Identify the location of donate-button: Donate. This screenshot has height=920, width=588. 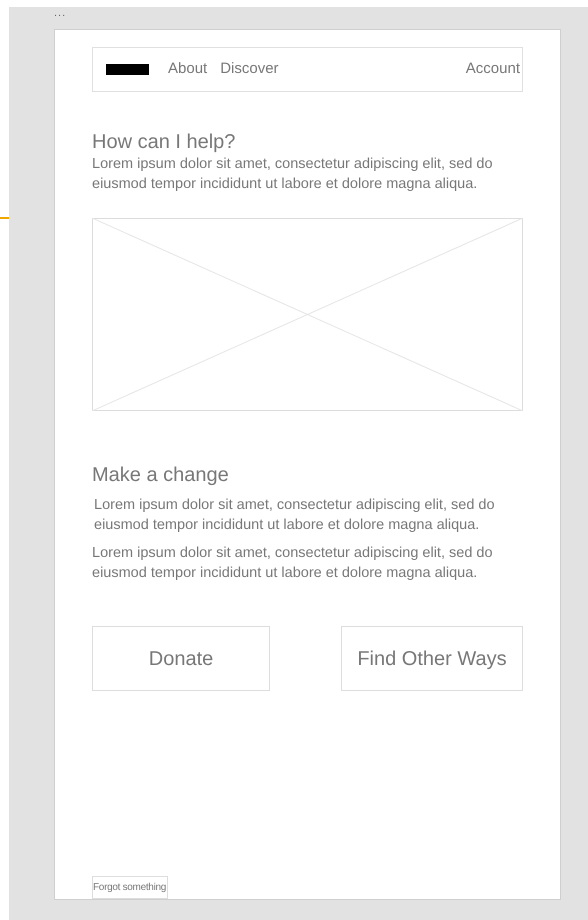
(181, 658).